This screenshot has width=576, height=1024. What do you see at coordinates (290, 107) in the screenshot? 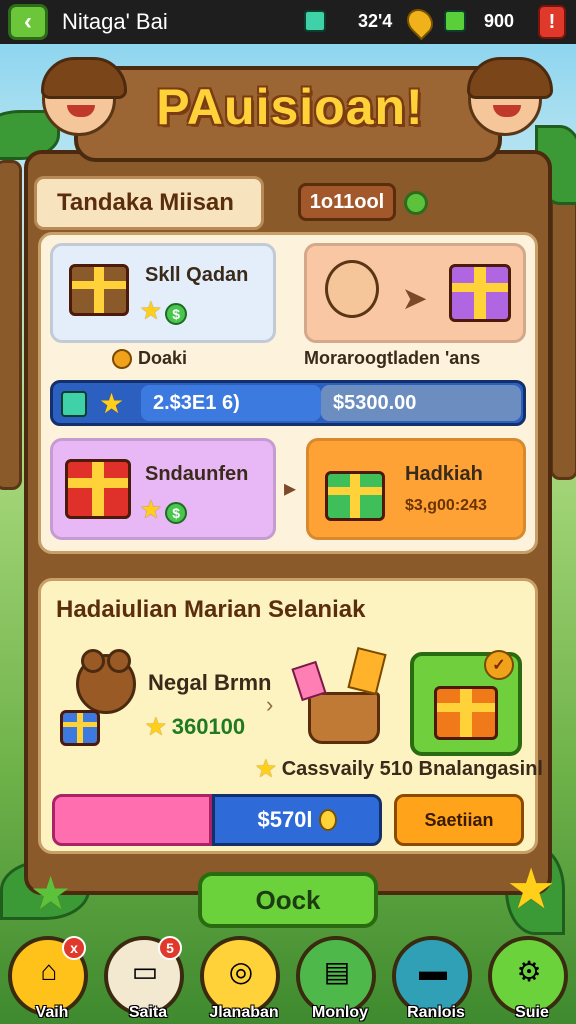
I see `banner-title: PAuisioan!` at bounding box center [290, 107].